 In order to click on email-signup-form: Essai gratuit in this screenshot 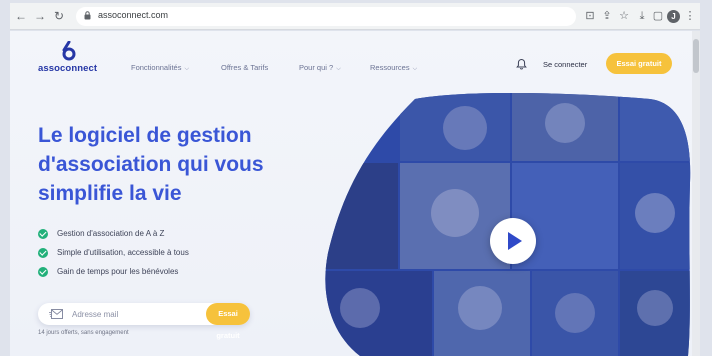, I will do `click(144, 321)`.